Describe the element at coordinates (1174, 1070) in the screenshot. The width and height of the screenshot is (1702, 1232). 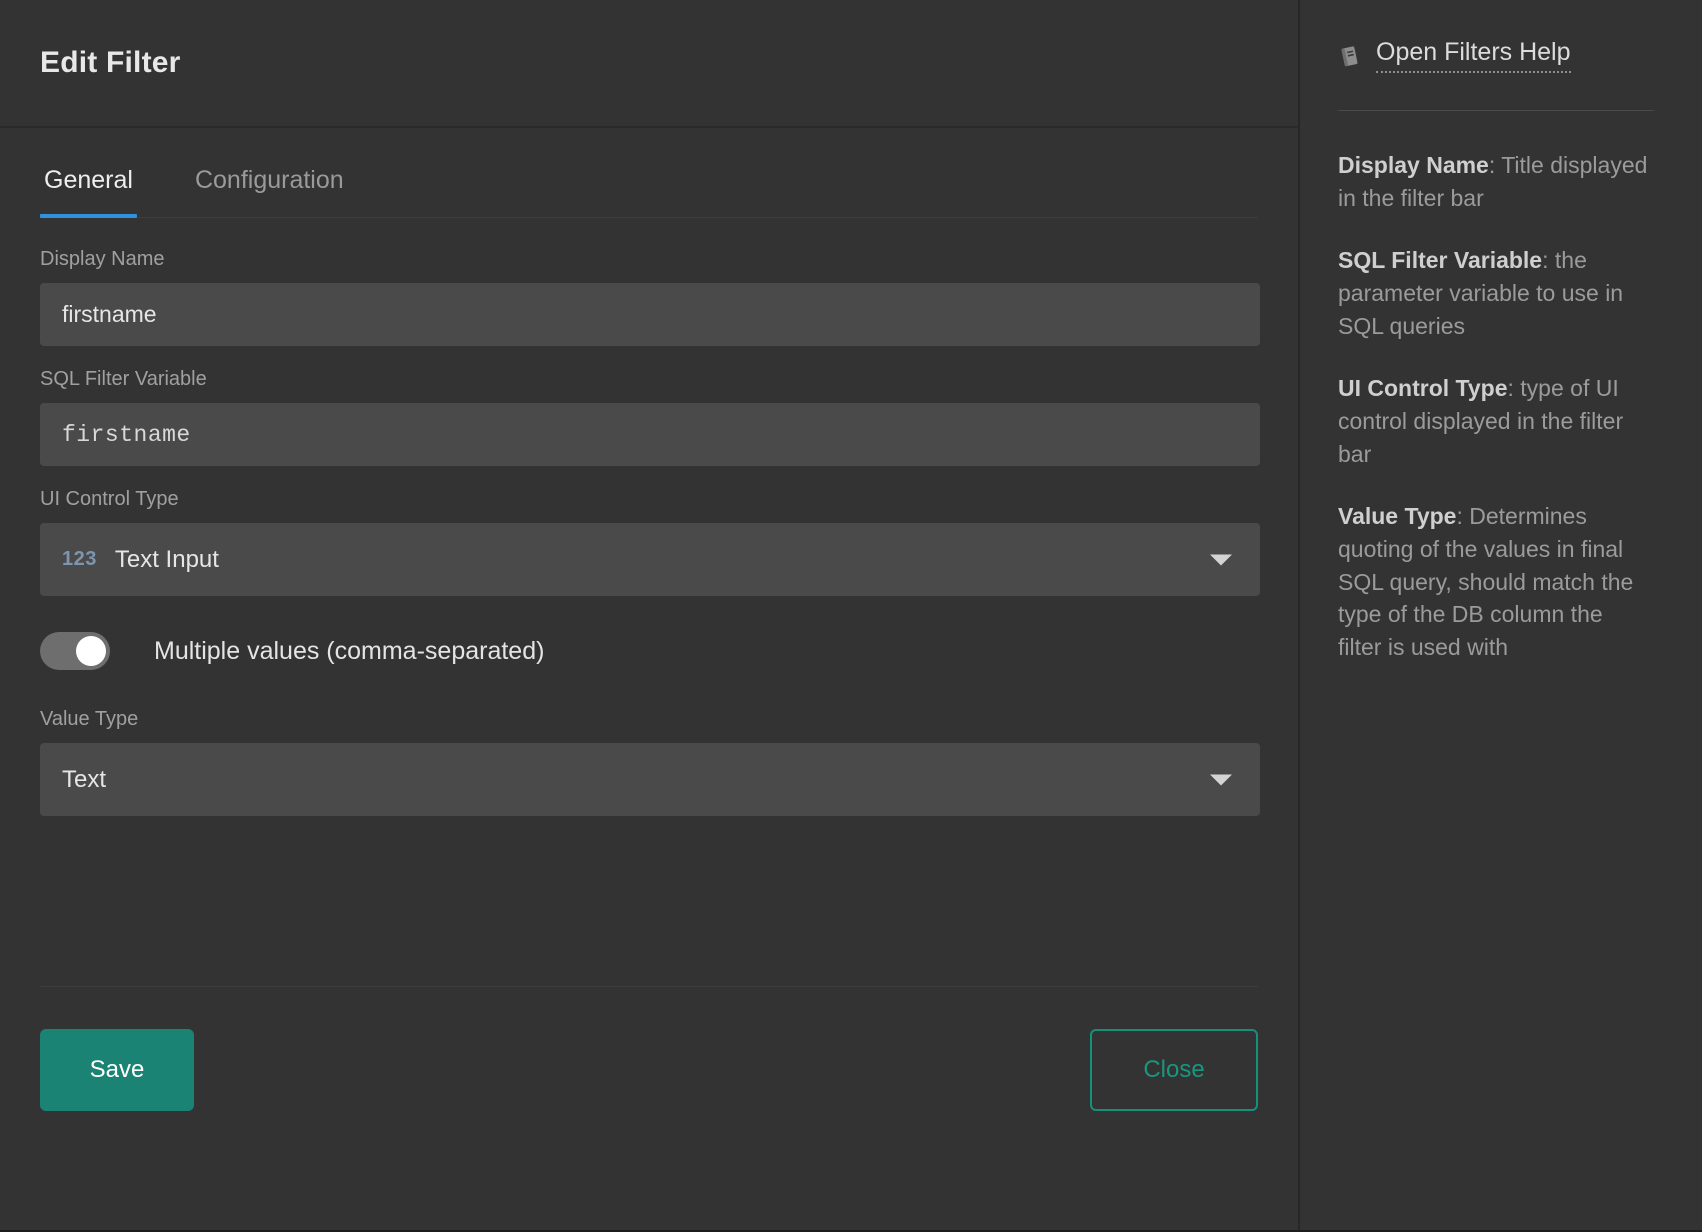
I see `close-button: Close` at that location.